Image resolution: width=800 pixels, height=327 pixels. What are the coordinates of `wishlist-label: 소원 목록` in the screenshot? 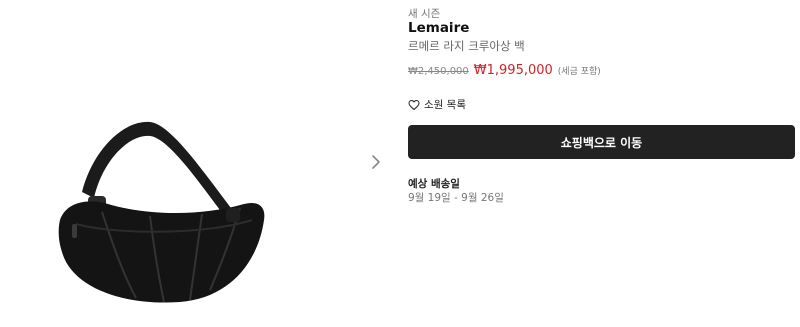 It's located at (445, 105).